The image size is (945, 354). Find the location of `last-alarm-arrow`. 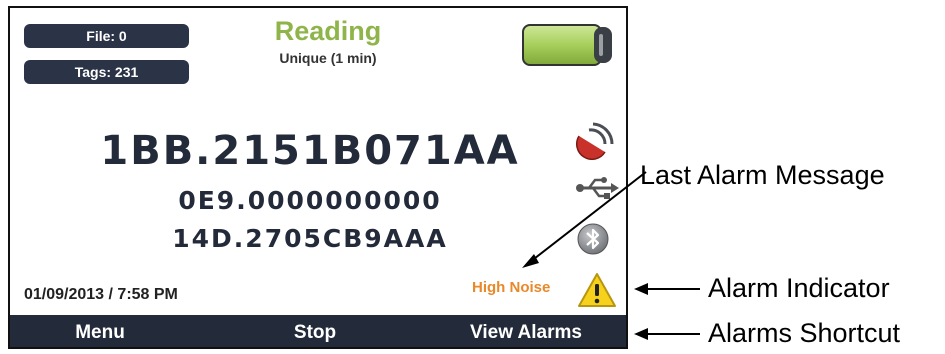

last-alarm-arrow is located at coordinates (588, 217).